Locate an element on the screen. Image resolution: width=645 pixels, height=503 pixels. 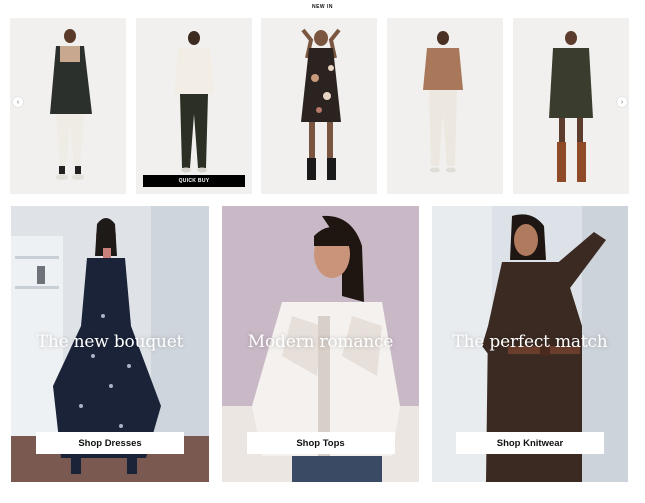
carousel-prev-button: ‹ is located at coordinates (18, 102).